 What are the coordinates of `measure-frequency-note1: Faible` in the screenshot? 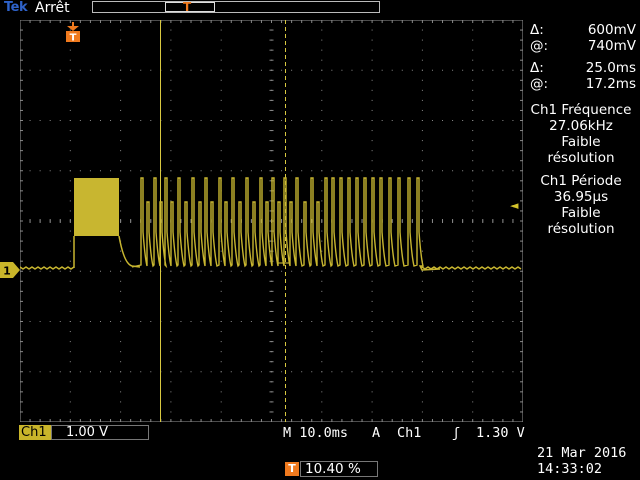 It's located at (581, 142).